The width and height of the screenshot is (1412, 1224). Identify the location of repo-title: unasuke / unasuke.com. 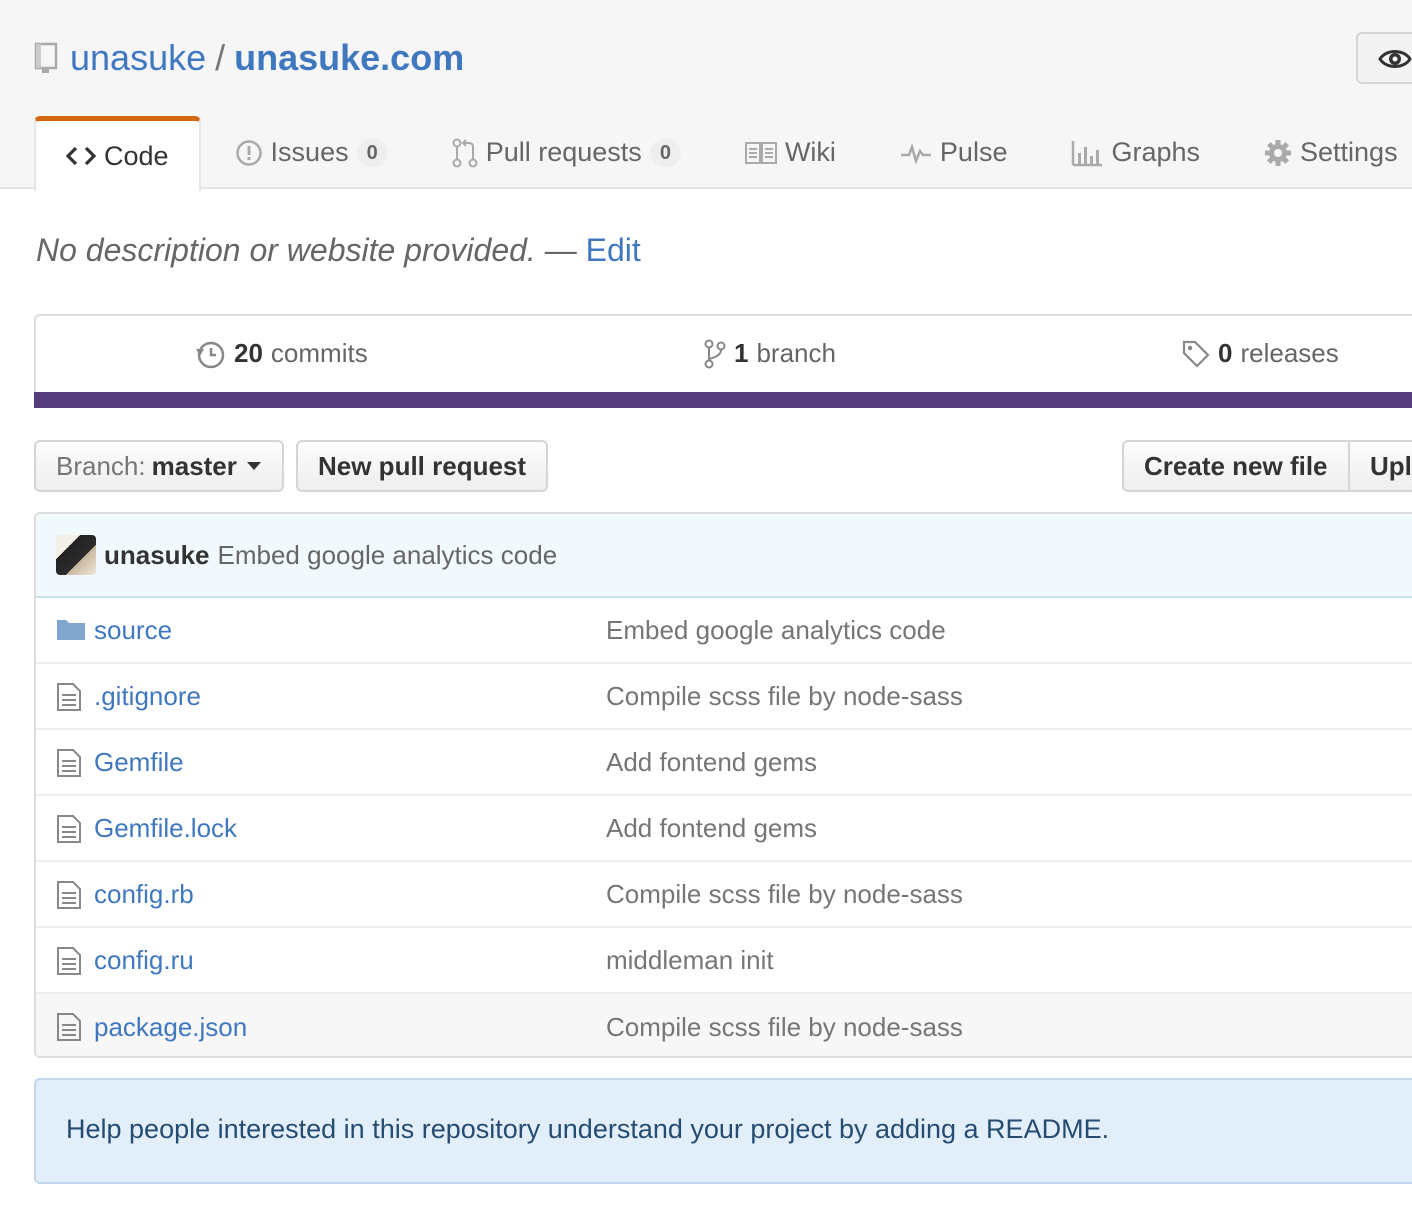
(249, 58).